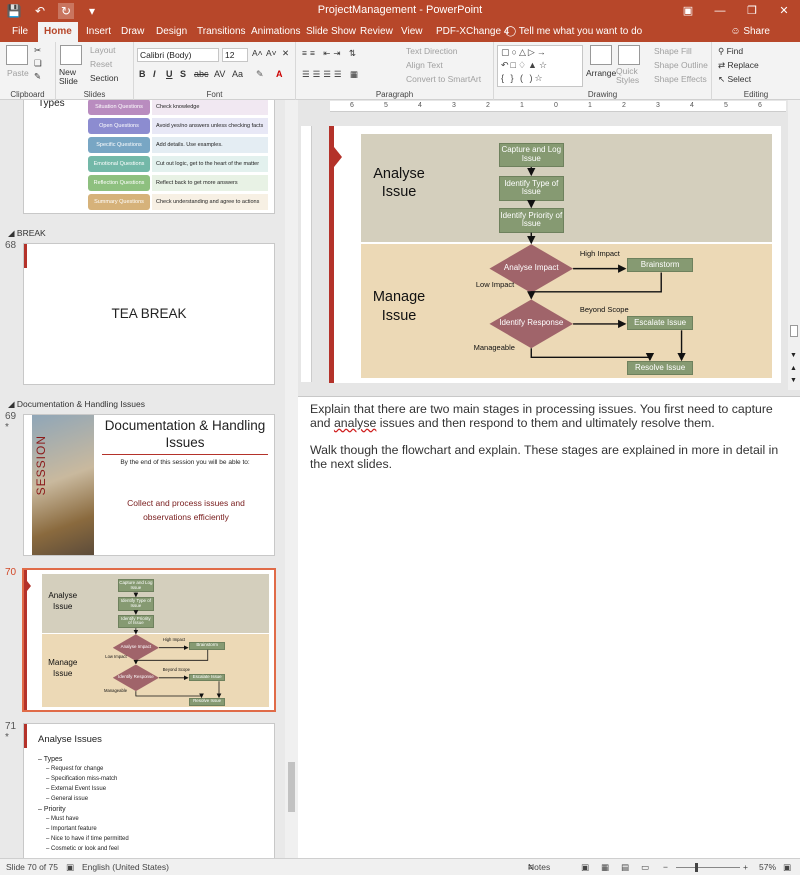 This screenshot has height=875, width=800. I want to click on decrease-font-icon: A˅, so click(271, 53).